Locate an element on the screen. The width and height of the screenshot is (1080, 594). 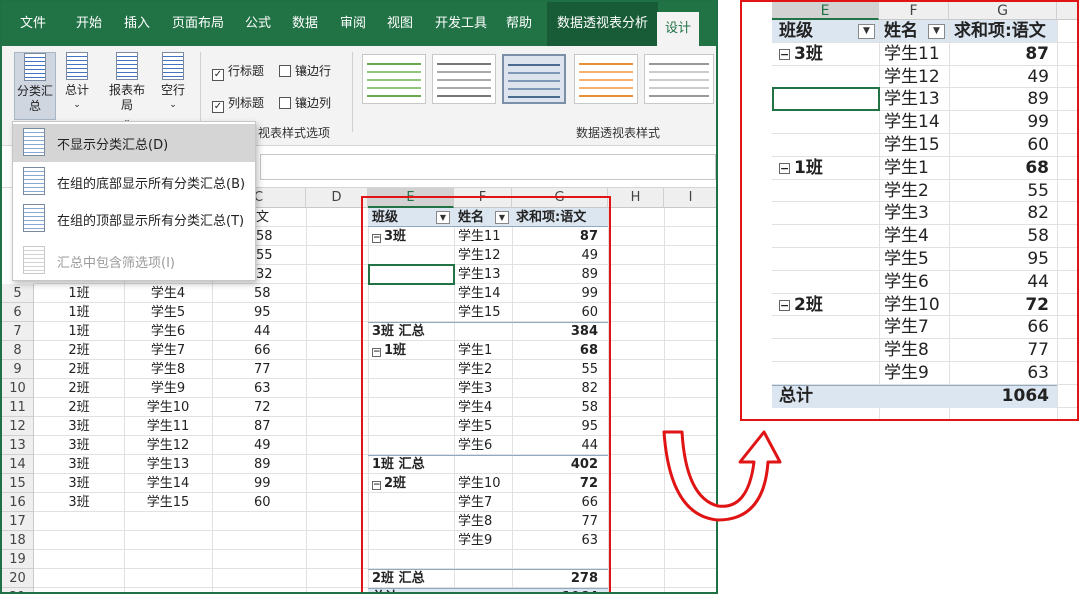
zoom-name-cell: 学生7 is located at coordinates (914, 327).